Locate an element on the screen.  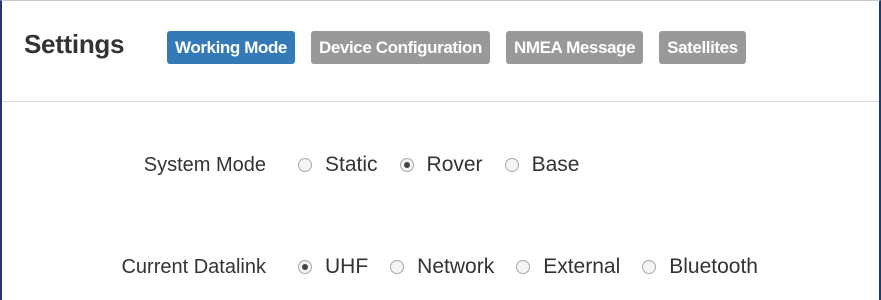
system-mode-radio-group: Static Rover Base is located at coordinates (449, 165).